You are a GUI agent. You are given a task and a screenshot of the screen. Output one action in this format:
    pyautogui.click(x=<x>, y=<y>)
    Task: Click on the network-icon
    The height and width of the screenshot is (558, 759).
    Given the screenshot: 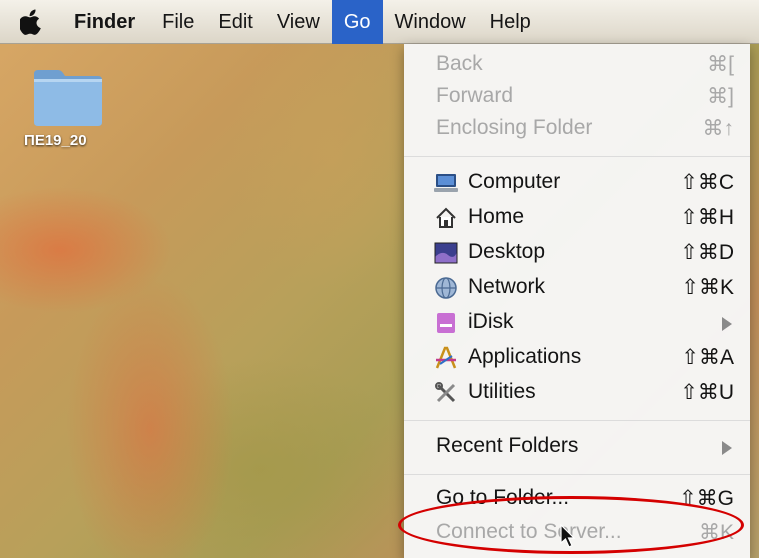 What is the action you would take?
    pyautogui.click(x=446, y=288)
    